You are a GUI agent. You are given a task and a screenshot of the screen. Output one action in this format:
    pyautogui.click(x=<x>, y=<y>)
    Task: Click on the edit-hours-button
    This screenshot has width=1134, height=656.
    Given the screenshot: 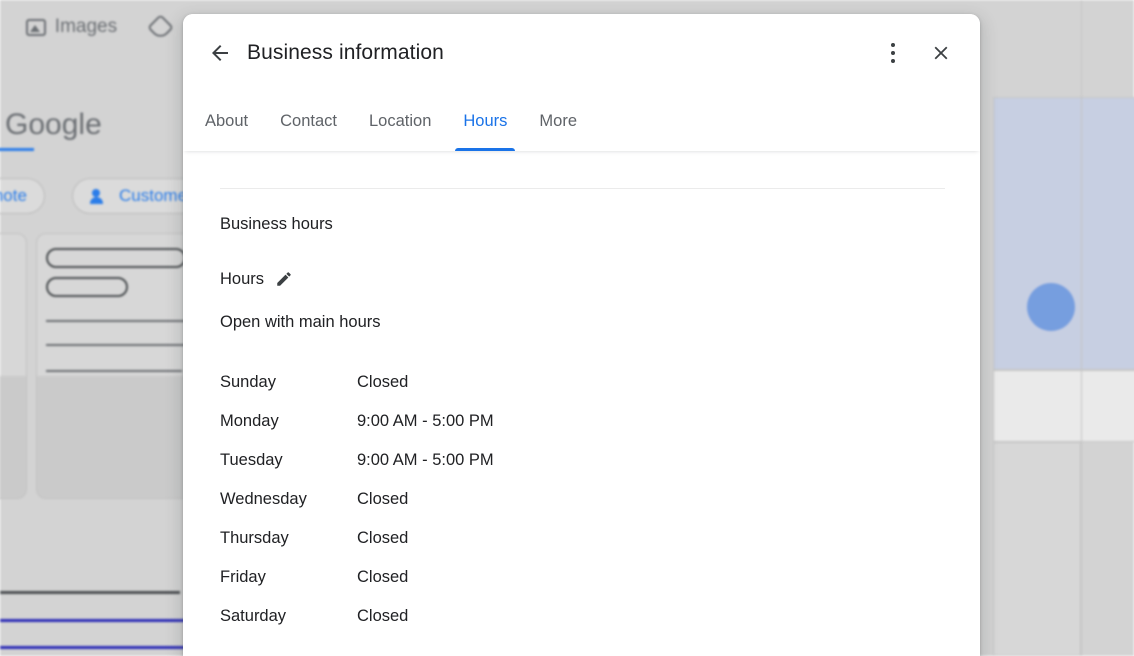 What is the action you would take?
    pyautogui.click(x=284, y=279)
    